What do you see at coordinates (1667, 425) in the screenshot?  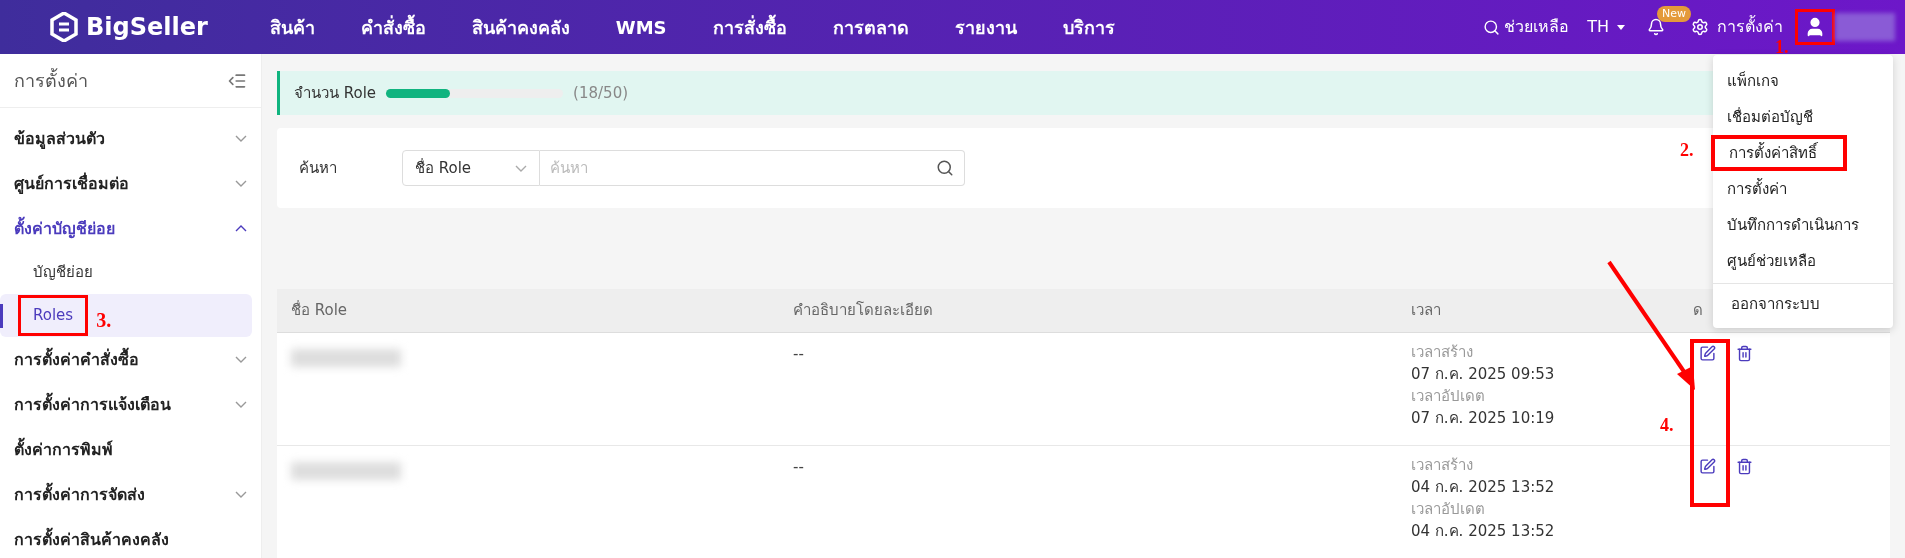 I see `step-number: 4.` at bounding box center [1667, 425].